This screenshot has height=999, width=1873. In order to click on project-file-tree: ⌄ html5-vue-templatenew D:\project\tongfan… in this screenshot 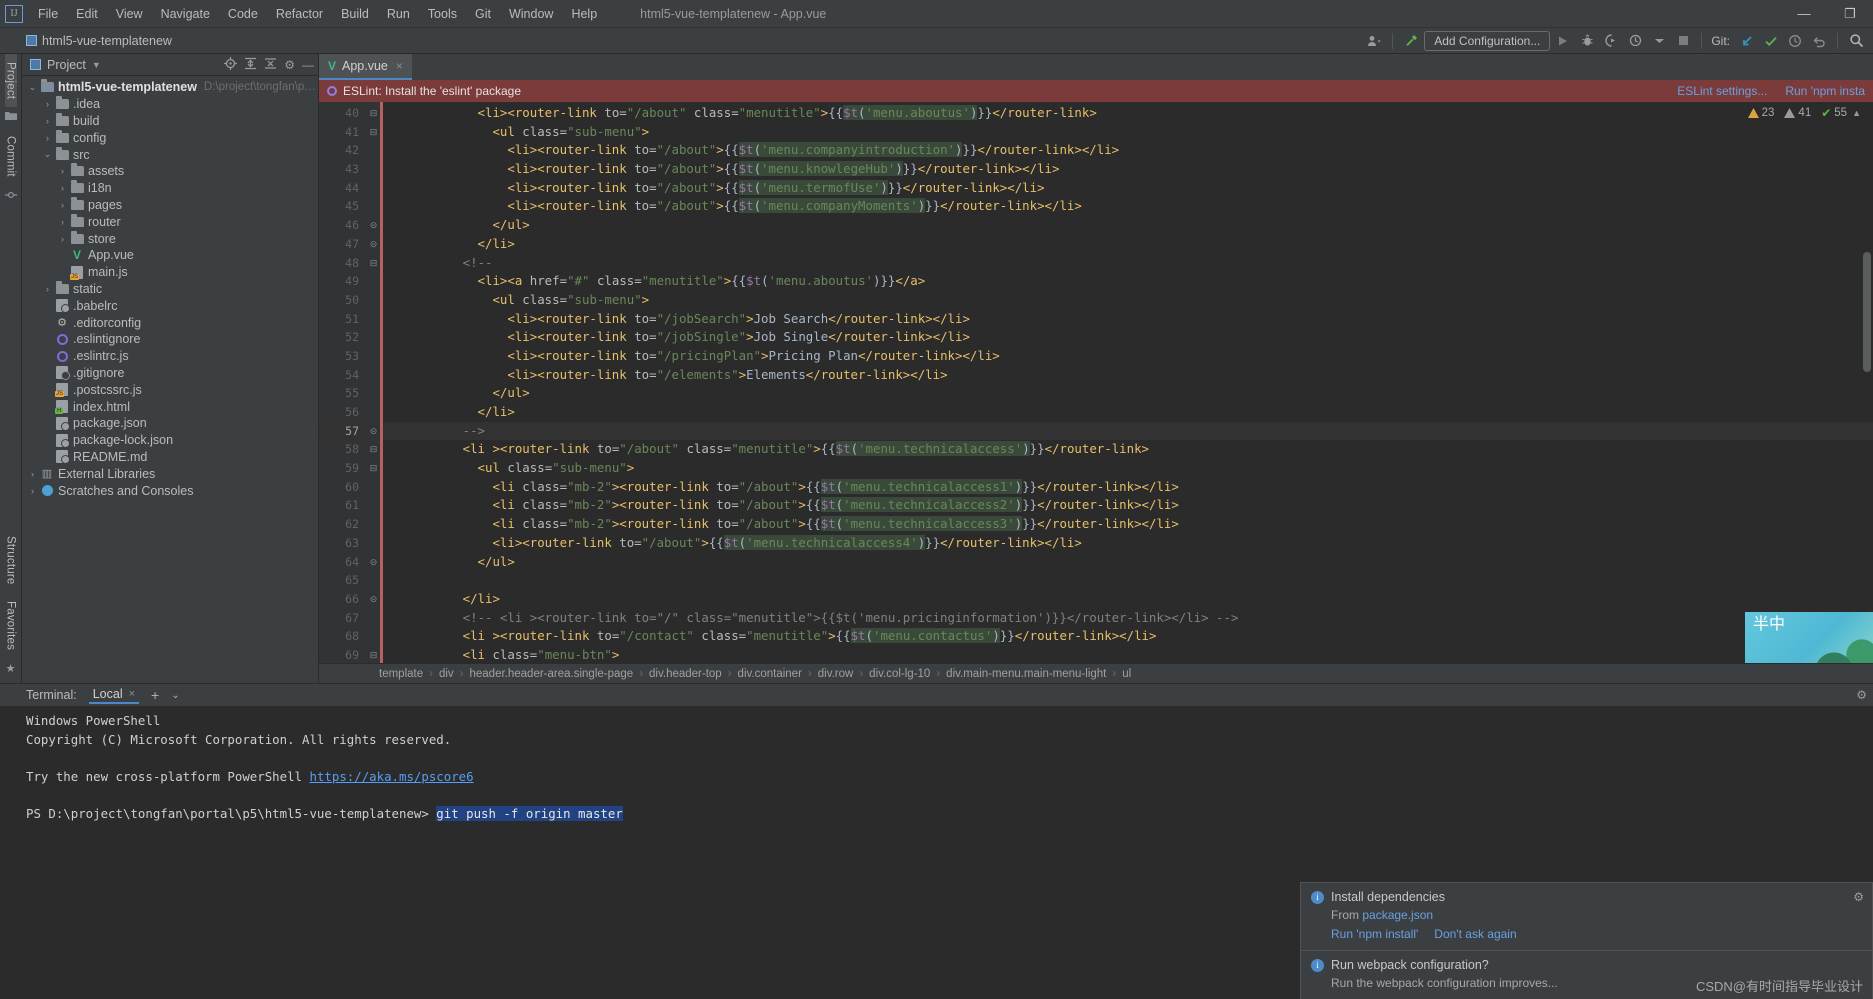, I will do `click(170, 379)`.